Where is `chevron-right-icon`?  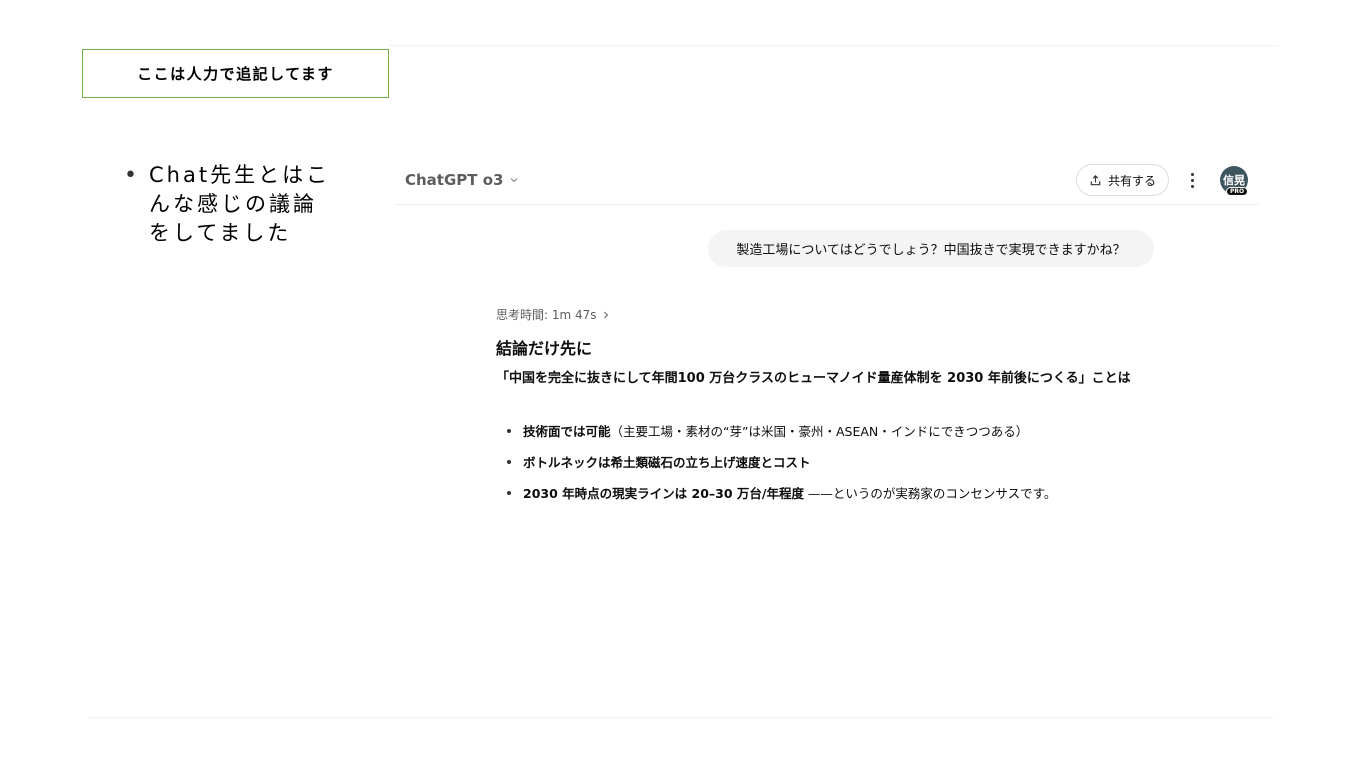
chevron-right-icon is located at coordinates (605, 314).